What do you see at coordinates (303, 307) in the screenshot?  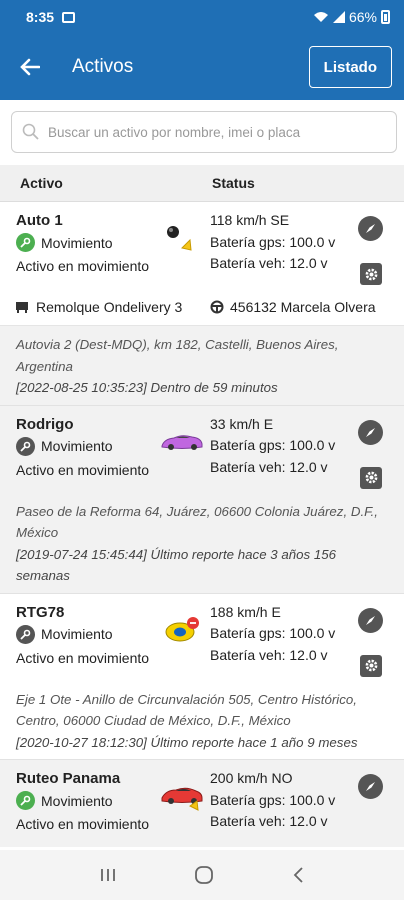 I see `driver-name: 456132 Marcela Olvera` at bounding box center [303, 307].